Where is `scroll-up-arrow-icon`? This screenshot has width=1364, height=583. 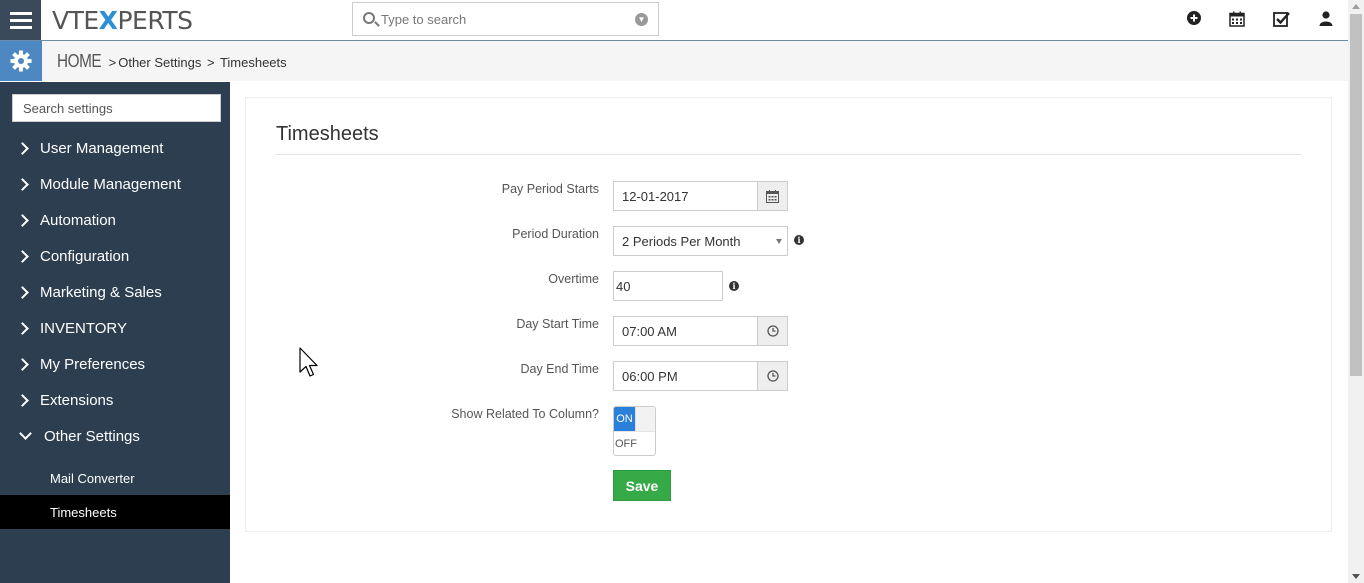 scroll-up-arrow-icon is located at coordinates (1356, 6).